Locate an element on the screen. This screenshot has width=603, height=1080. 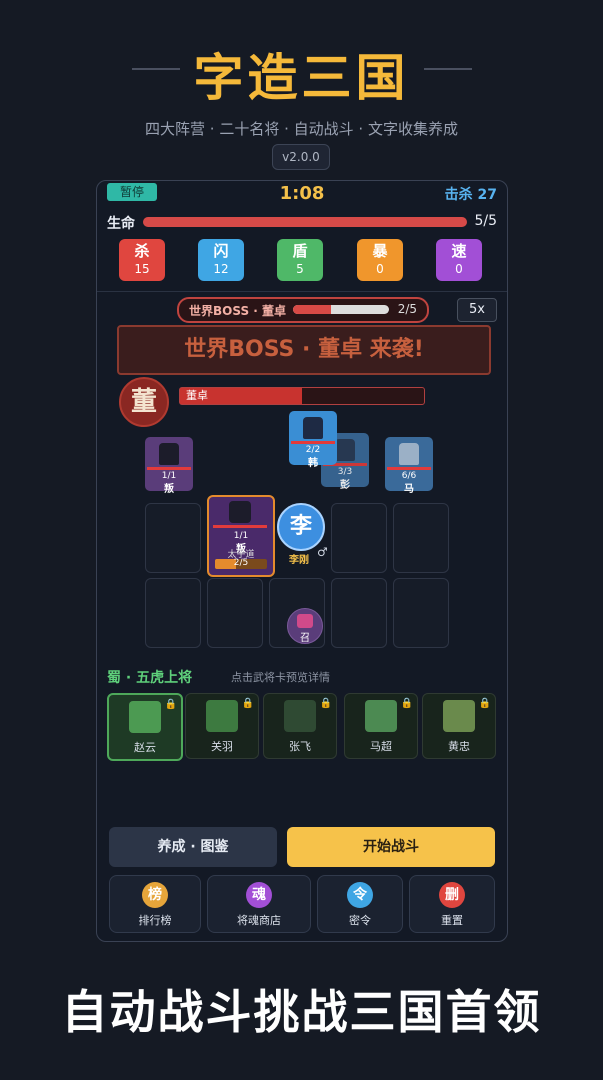
gender-icon: ♂ is located at coordinates (322, 552).